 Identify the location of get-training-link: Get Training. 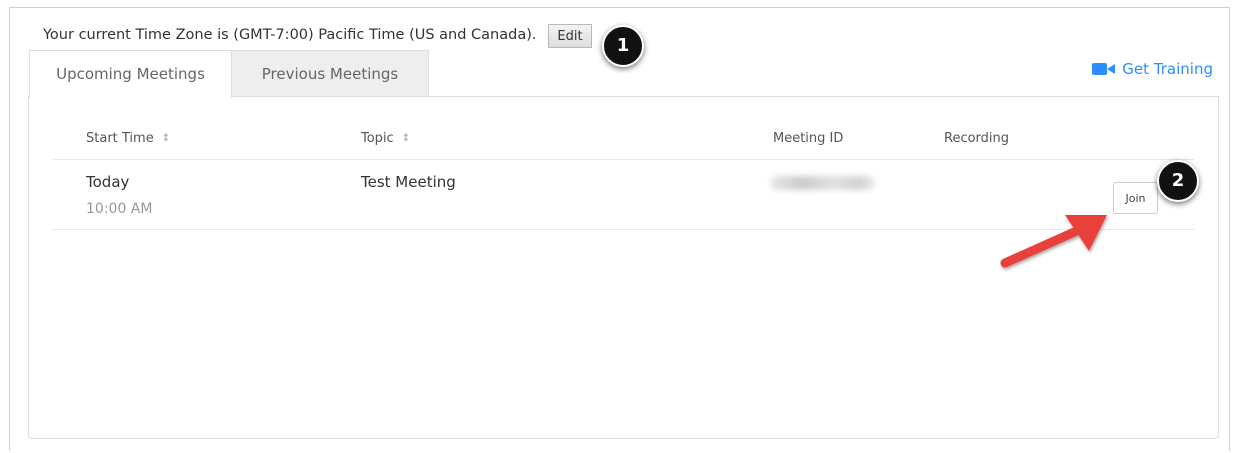
(1152, 69).